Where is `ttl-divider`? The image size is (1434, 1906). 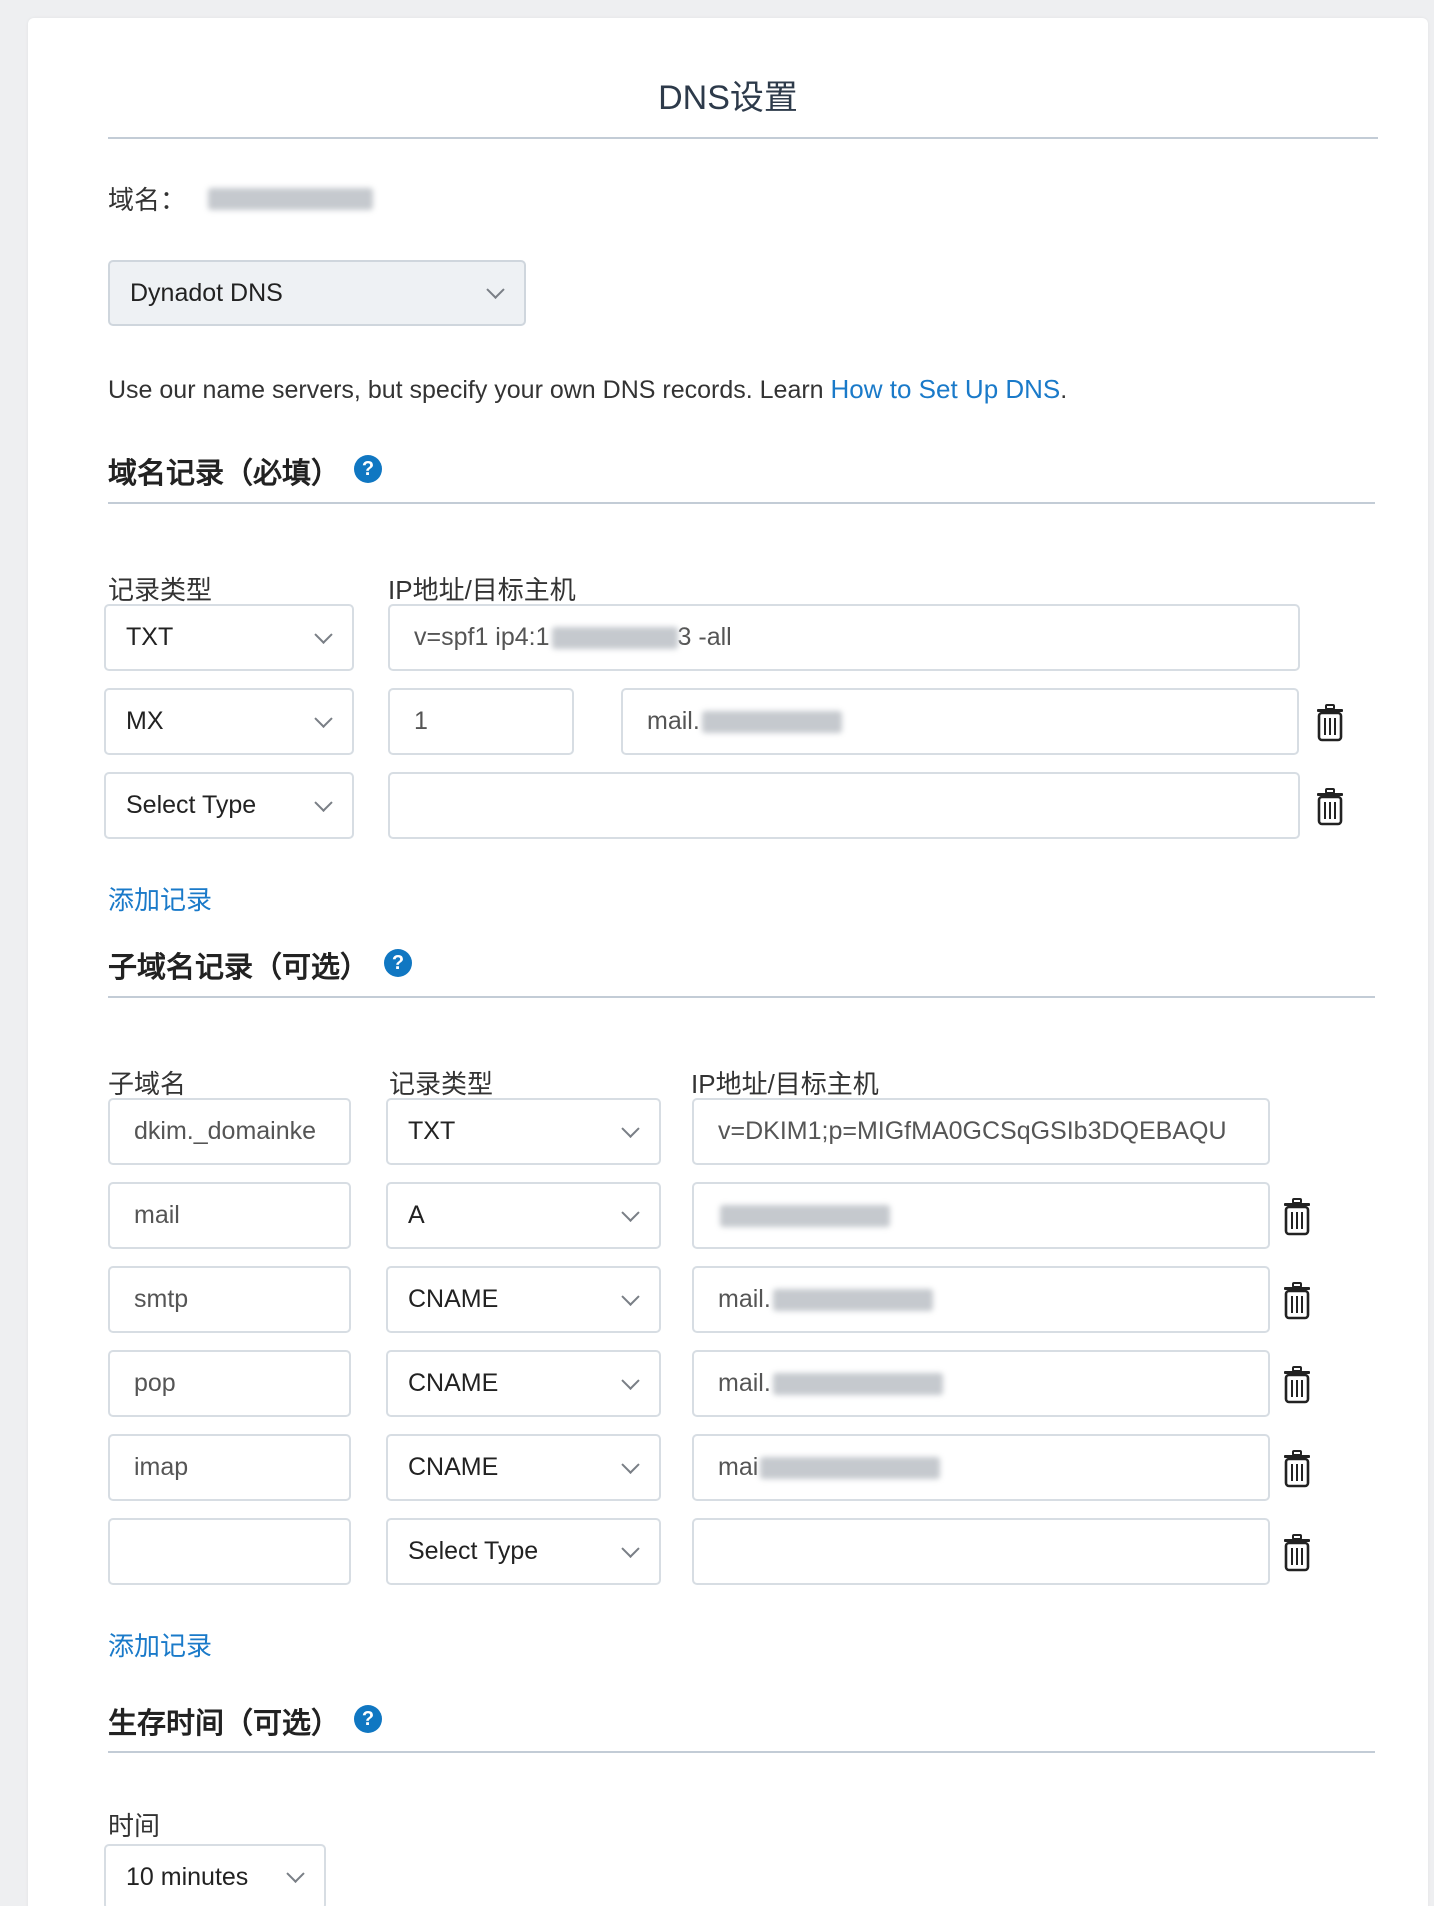
ttl-divider is located at coordinates (741, 1752).